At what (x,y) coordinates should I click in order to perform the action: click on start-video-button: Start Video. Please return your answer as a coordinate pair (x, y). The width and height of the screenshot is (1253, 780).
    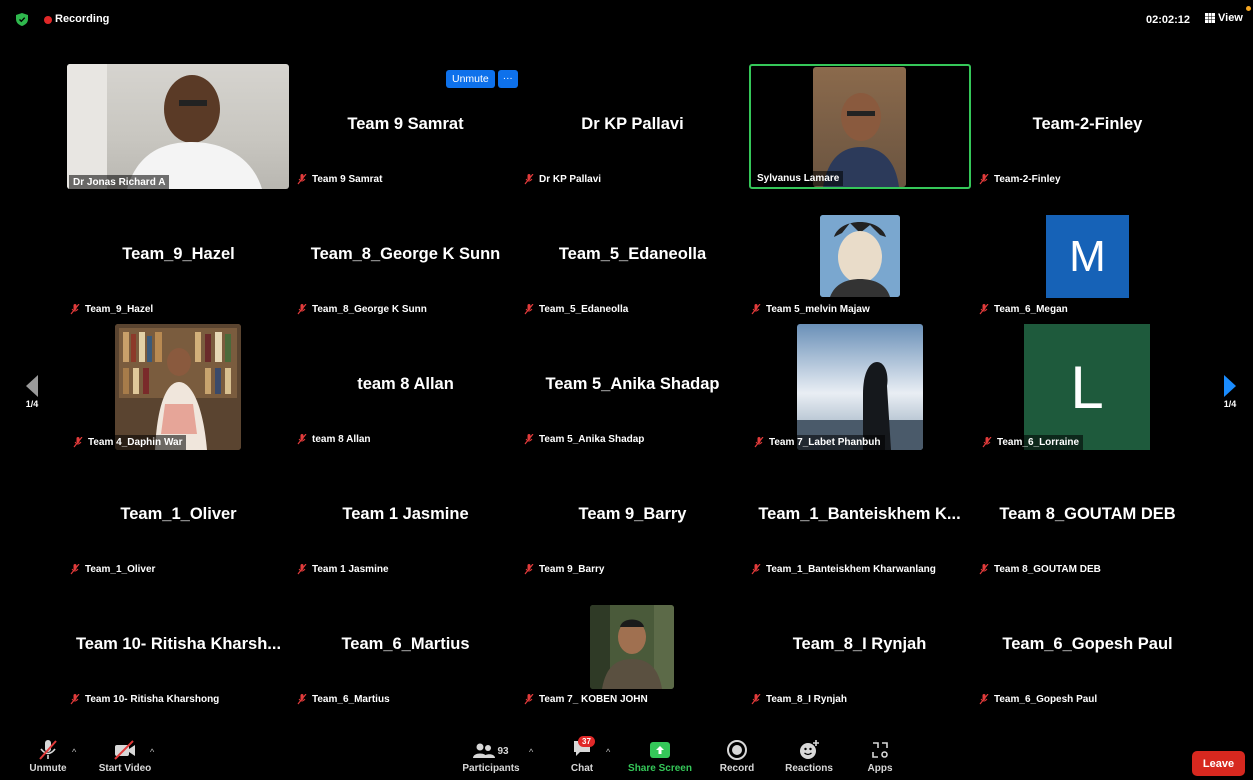
    Looking at the image, I should click on (125, 756).